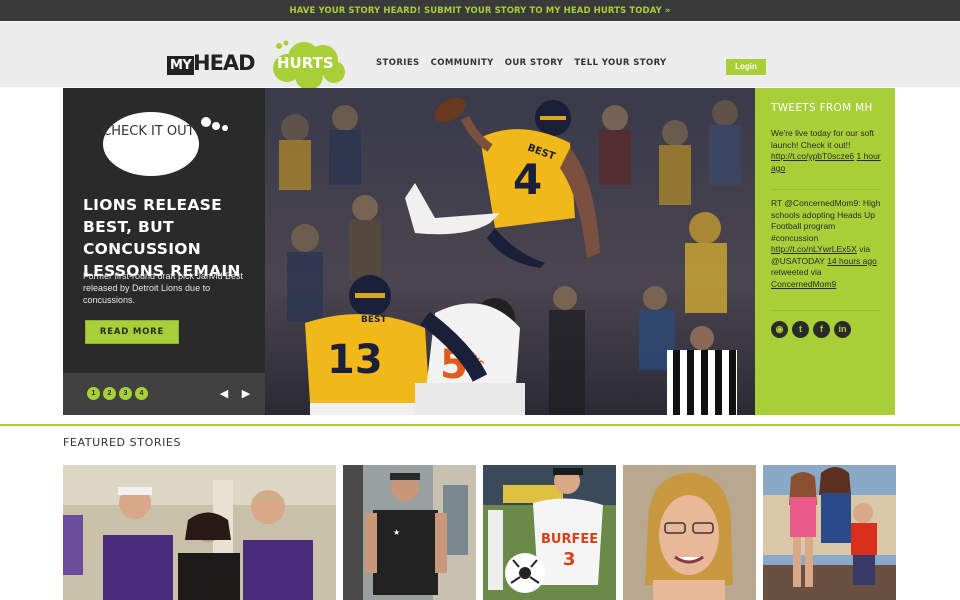 The image size is (960, 600). I want to click on slider-controls: 1 2 3 4 ◀ ▶, so click(164, 394).